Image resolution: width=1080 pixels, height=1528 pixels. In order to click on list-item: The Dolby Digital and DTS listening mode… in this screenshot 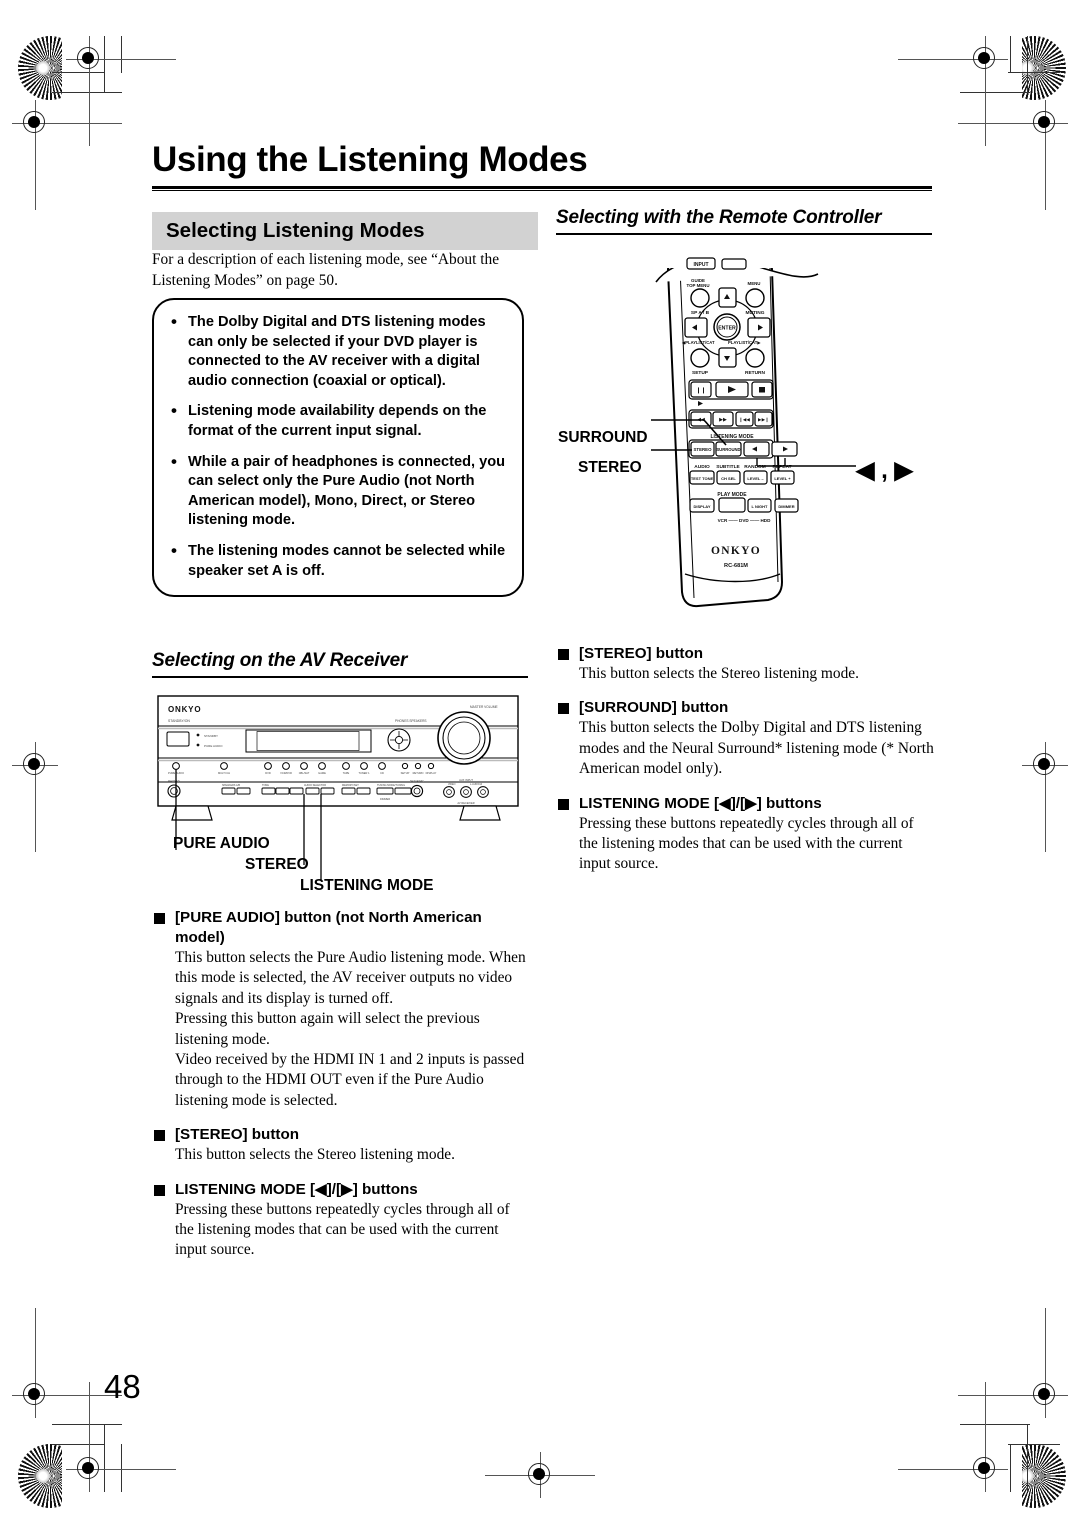, I will do `click(335, 351)`.